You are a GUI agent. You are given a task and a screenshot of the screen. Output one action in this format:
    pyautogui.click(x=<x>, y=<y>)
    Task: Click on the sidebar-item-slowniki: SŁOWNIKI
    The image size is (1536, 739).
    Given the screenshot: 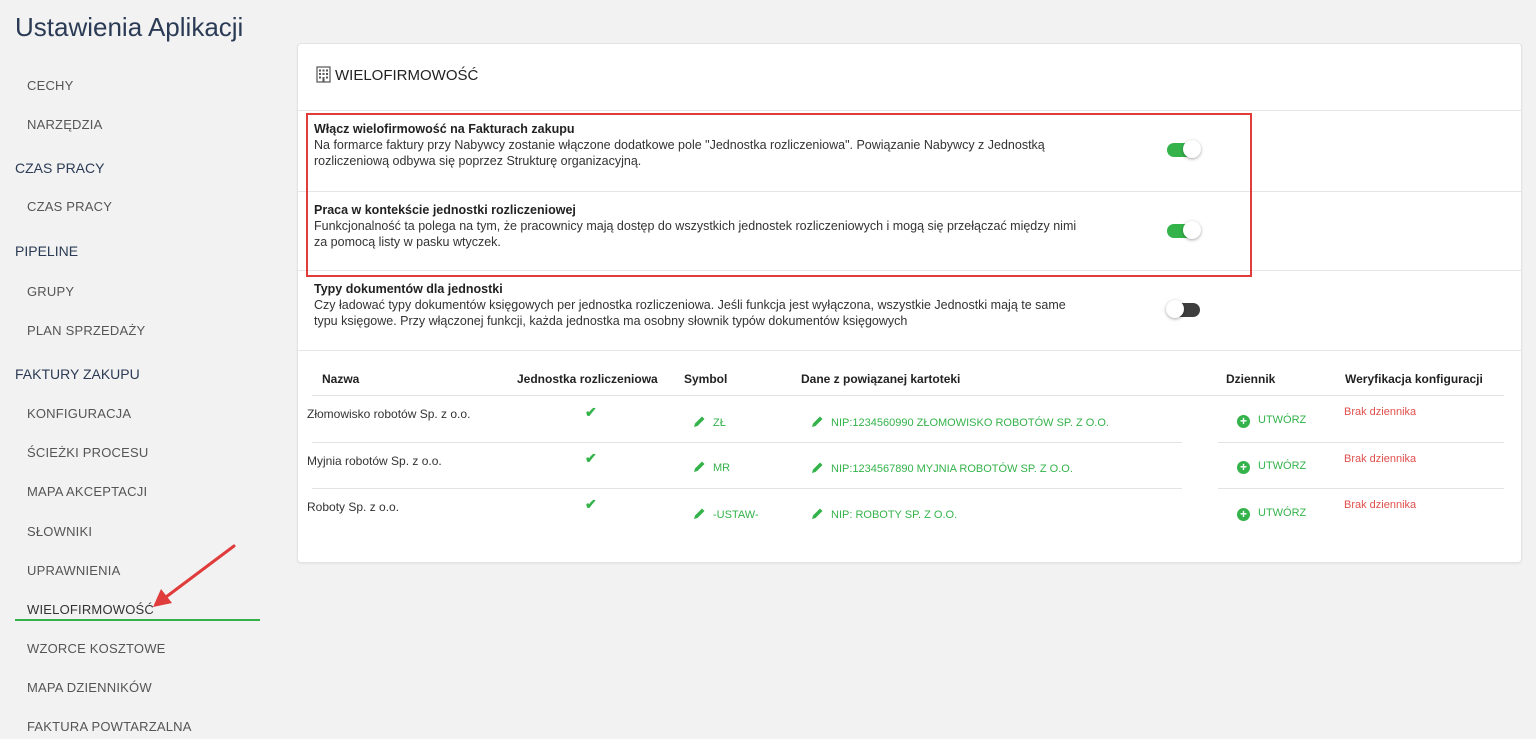 What is the action you would take?
    pyautogui.click(x=59, y=531)
    